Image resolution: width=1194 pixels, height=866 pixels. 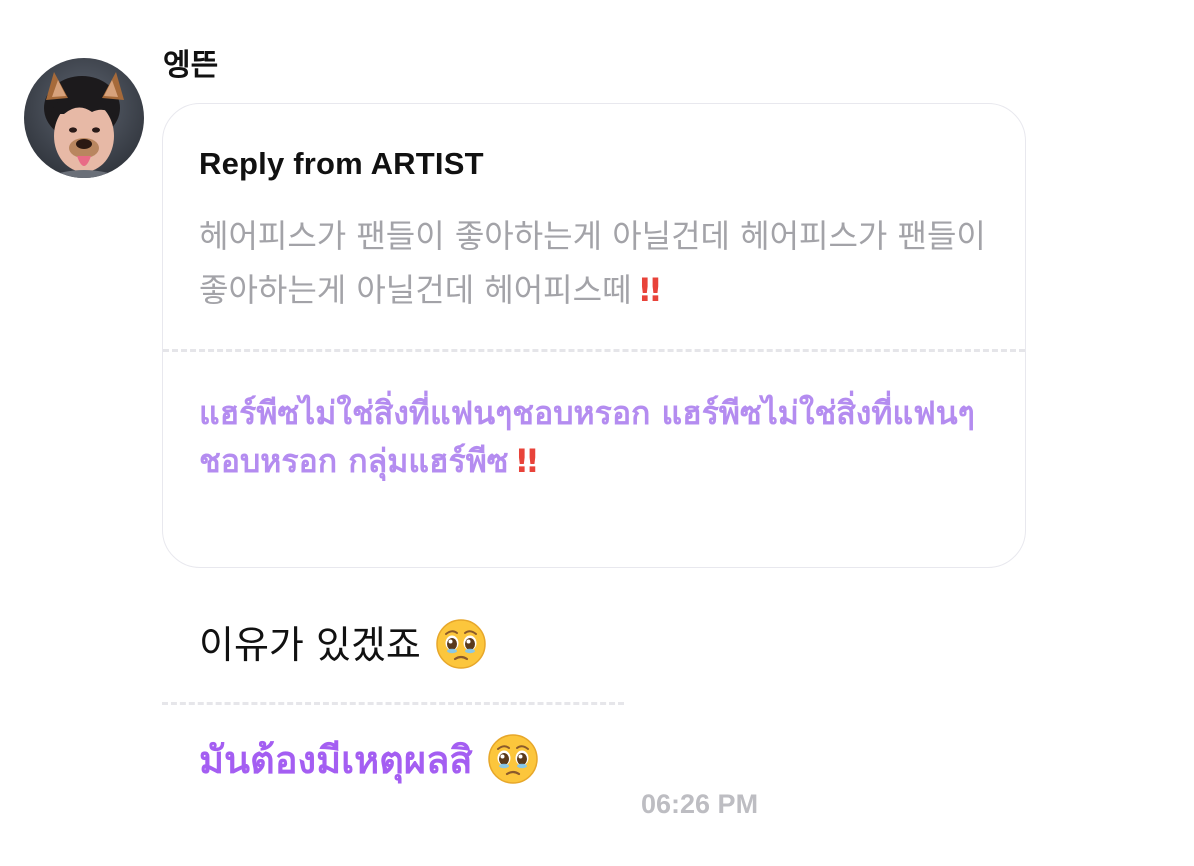 What do you see at coordinates (700, 804) in the screenshot?
I see `message-timestamp: 06:26 PM` at bounding box center [700, 804].